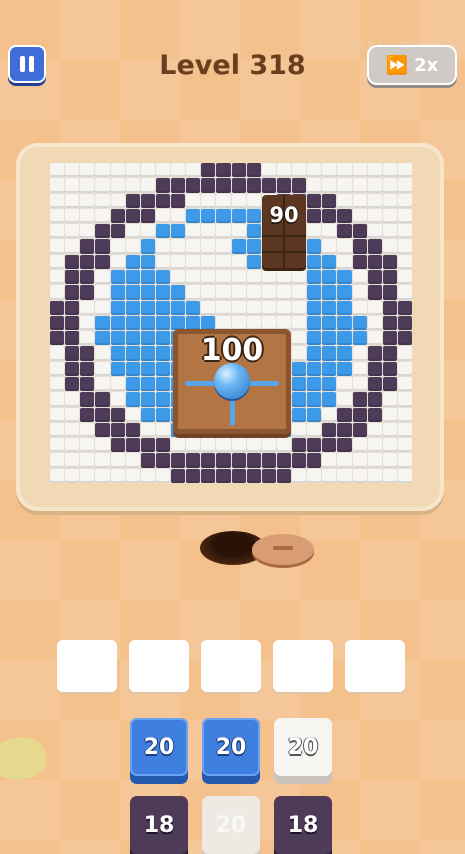 Image resolution: width=465 pixels, height=854 pixels. What do you see at coordinates (412, 65) in the screenshot?
I see `speed-button: ⏩ 2x` at bounding box center [412, 65].